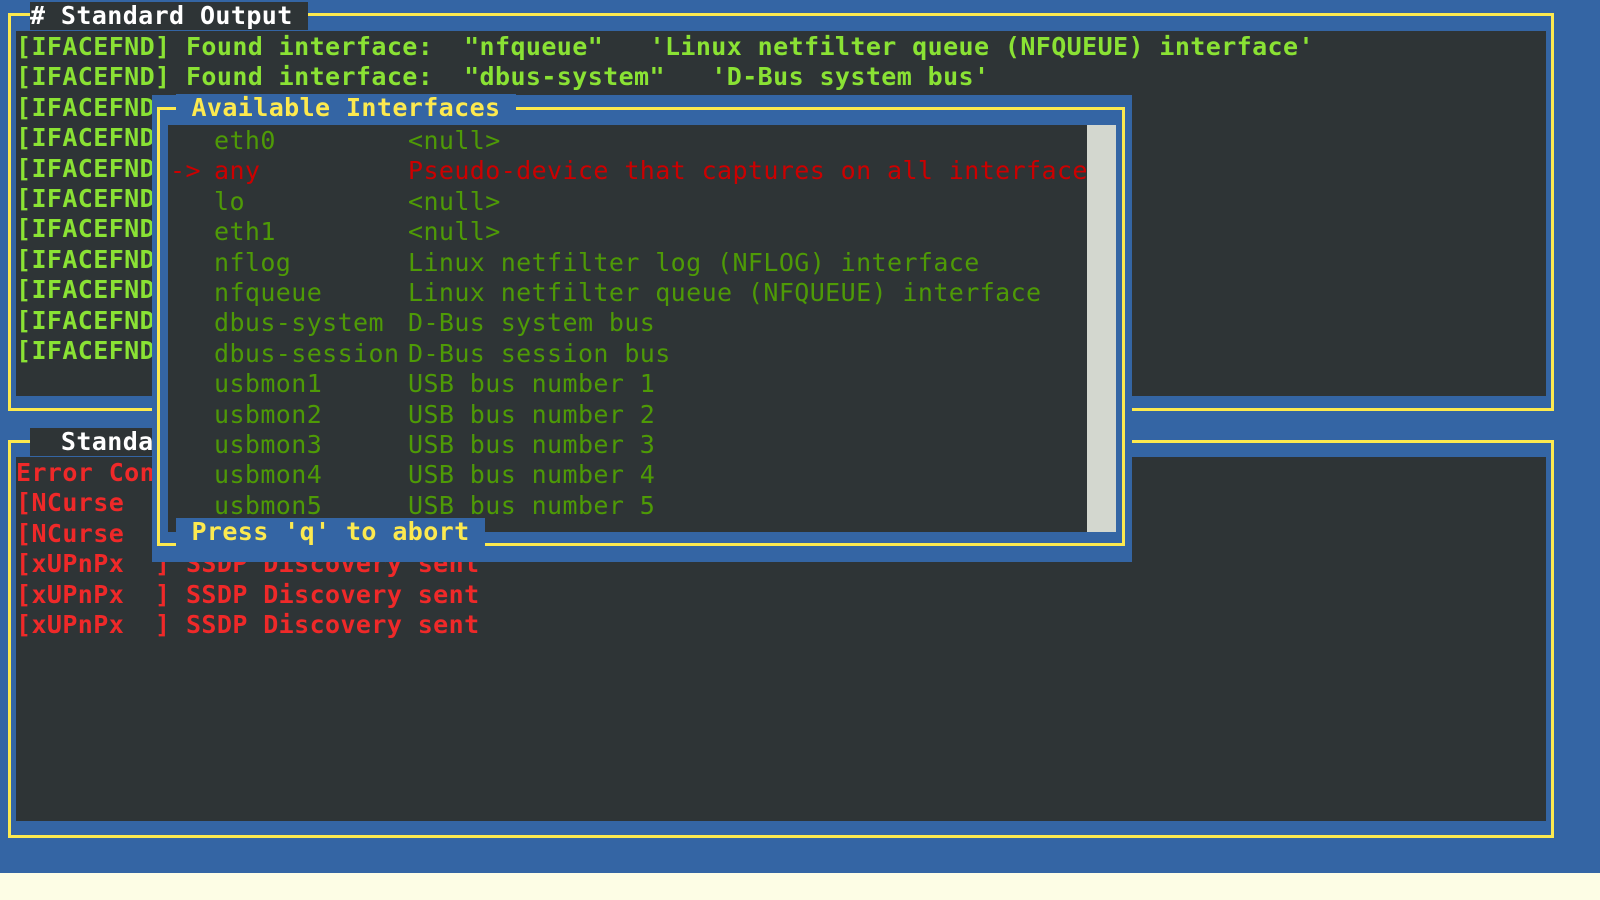 The height and width of the screenshot is (900, 1600). Describe the element at coordinates (331, 531) in the screenshot. I see `abort-hint: Press 'q' to abort` at that location.